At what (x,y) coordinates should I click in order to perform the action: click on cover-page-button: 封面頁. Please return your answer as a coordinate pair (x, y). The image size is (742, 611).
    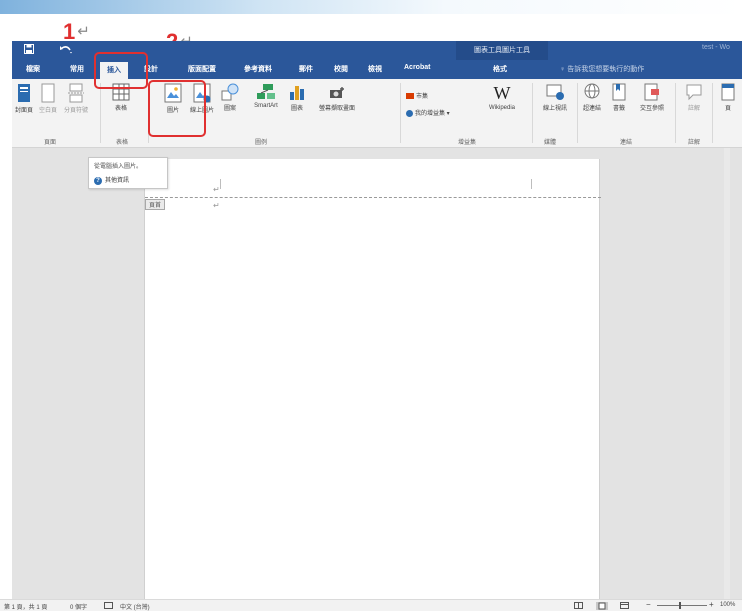
    Looking at the image, I should click on (24, 98).